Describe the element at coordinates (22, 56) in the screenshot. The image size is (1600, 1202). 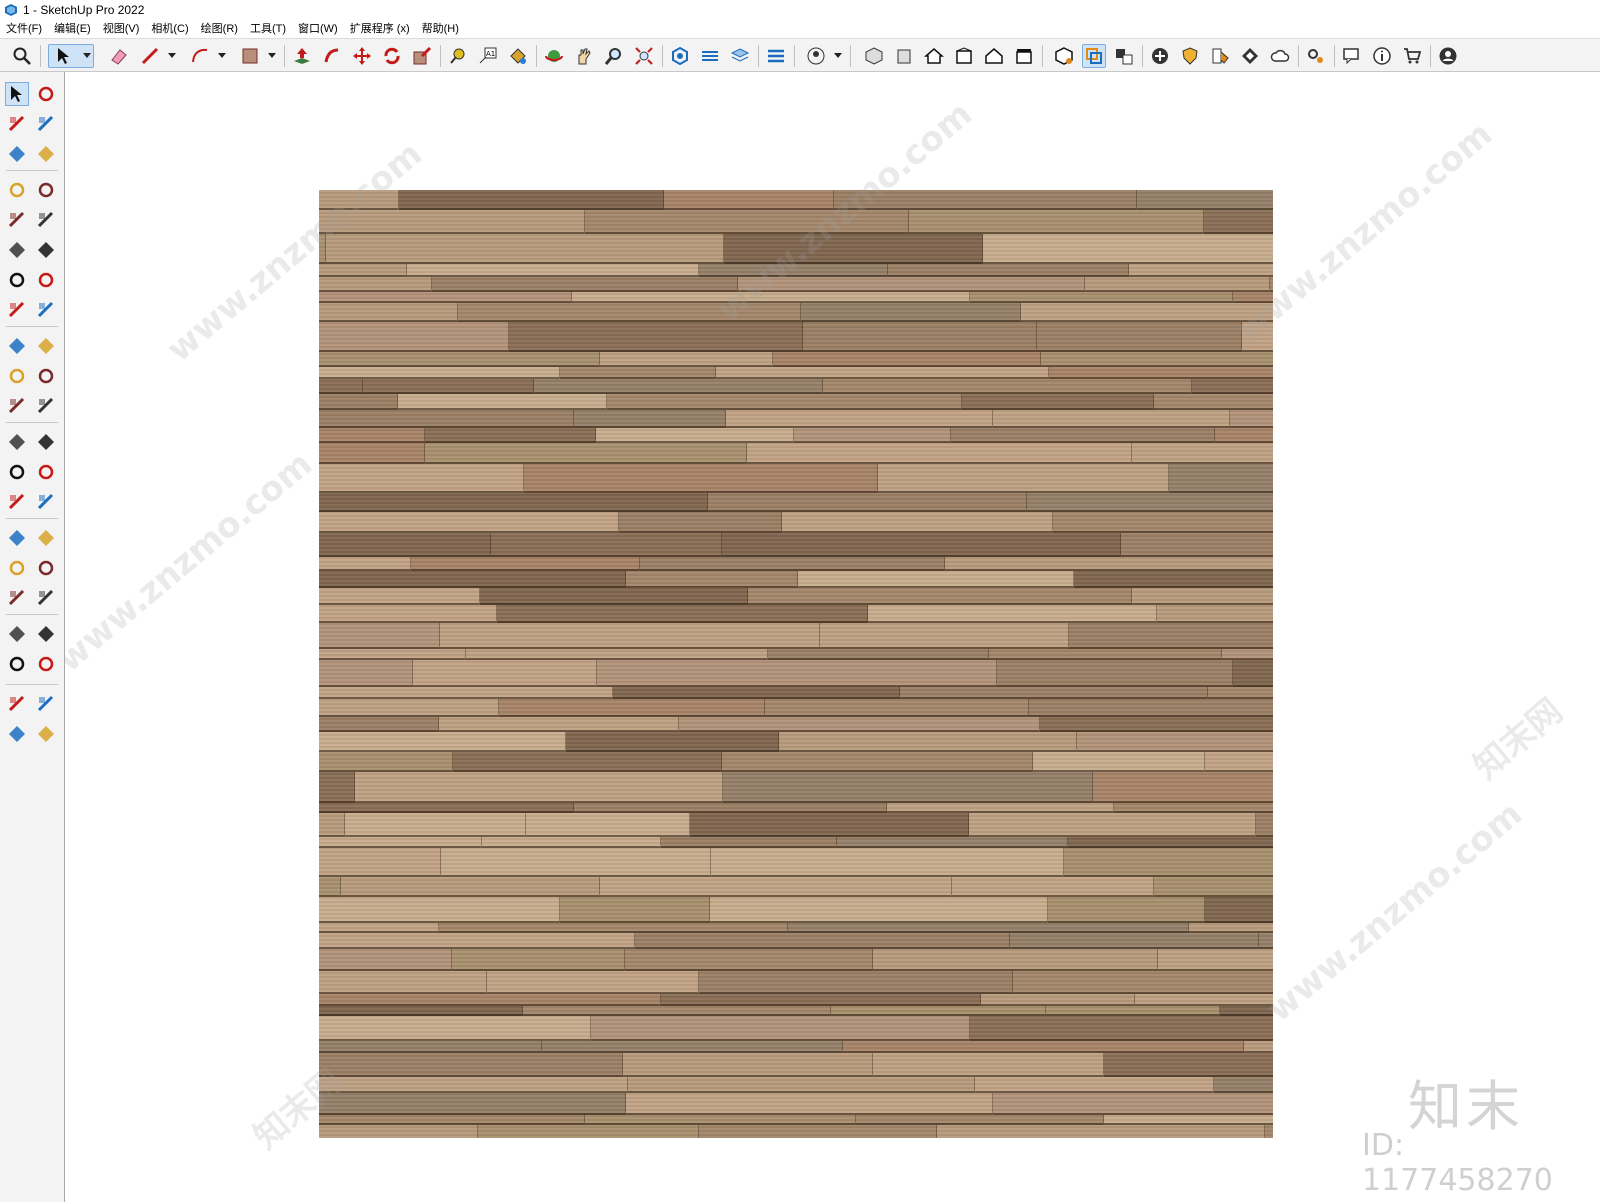
I see `search-icon` at that location.